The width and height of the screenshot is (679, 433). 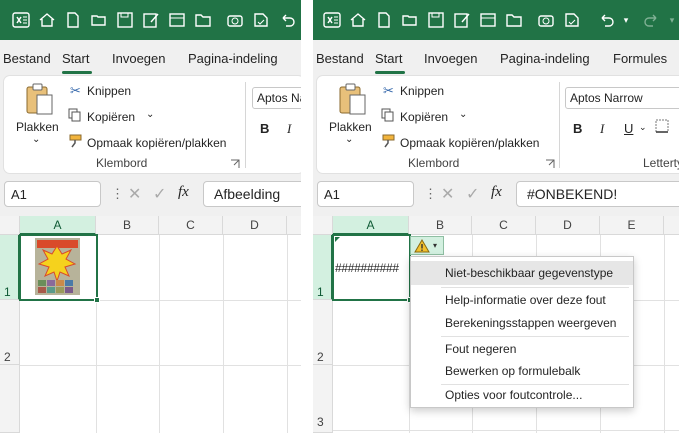 I want to click on panel-divider, so click(x=307, y=216).